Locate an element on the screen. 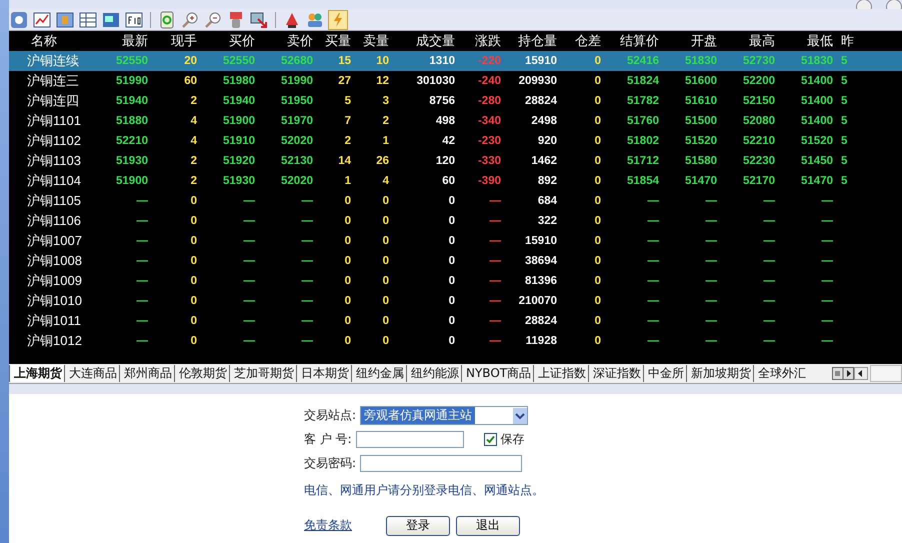 Image resolution: width=902 pixels, height=543 pixels. checkbox-label: 保存 is located at coordinates (512, 439).